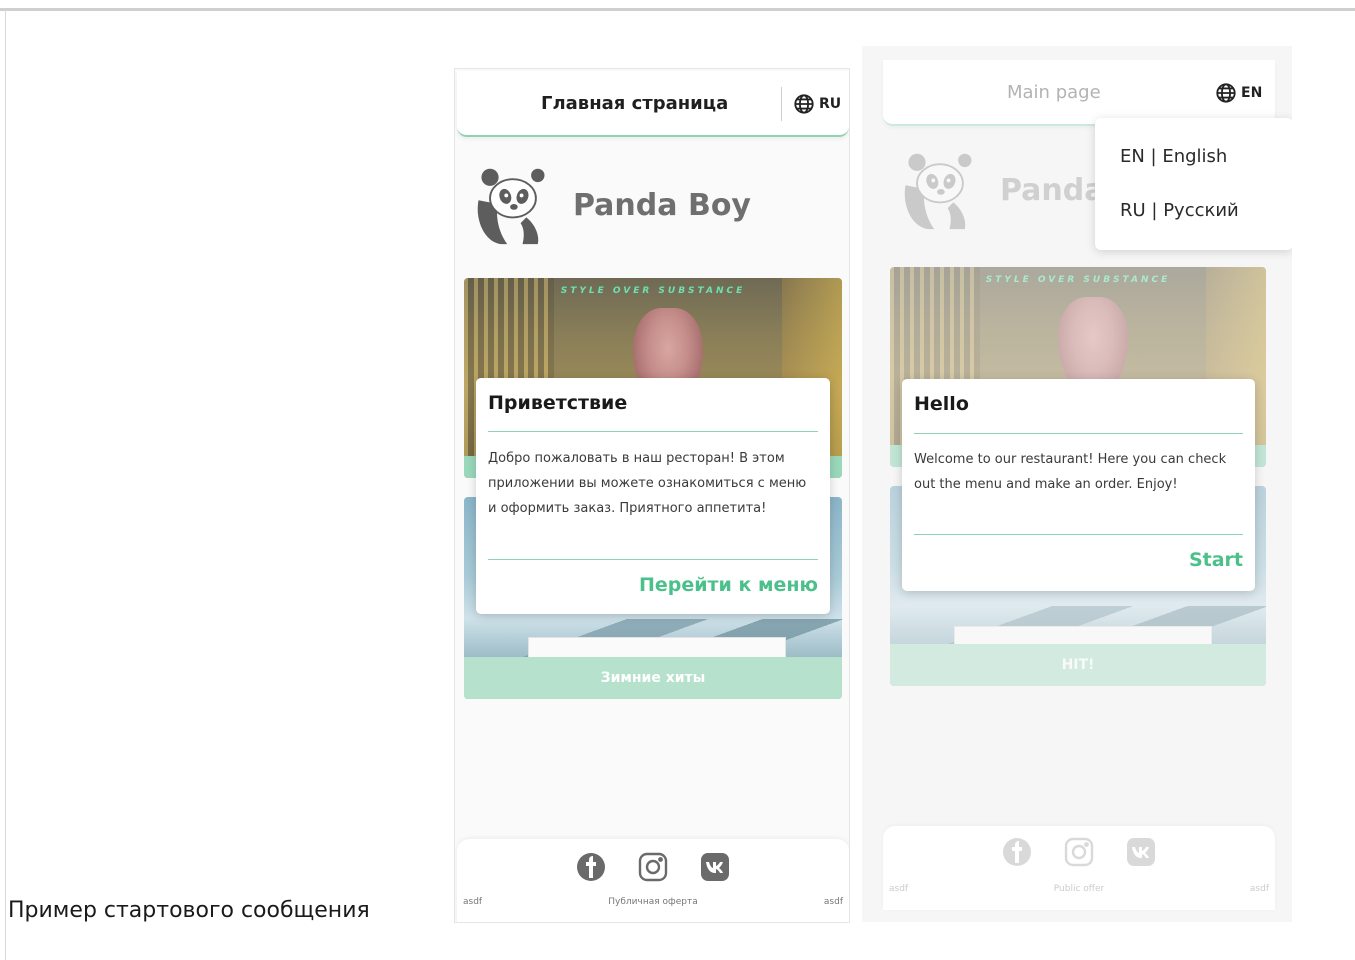 The width and height of the screenshot is (1355, 960). What do you see at coordinates (1216, 560) in the screenshot?
I see `start-button: Start` at bounding box center [1216, 560].